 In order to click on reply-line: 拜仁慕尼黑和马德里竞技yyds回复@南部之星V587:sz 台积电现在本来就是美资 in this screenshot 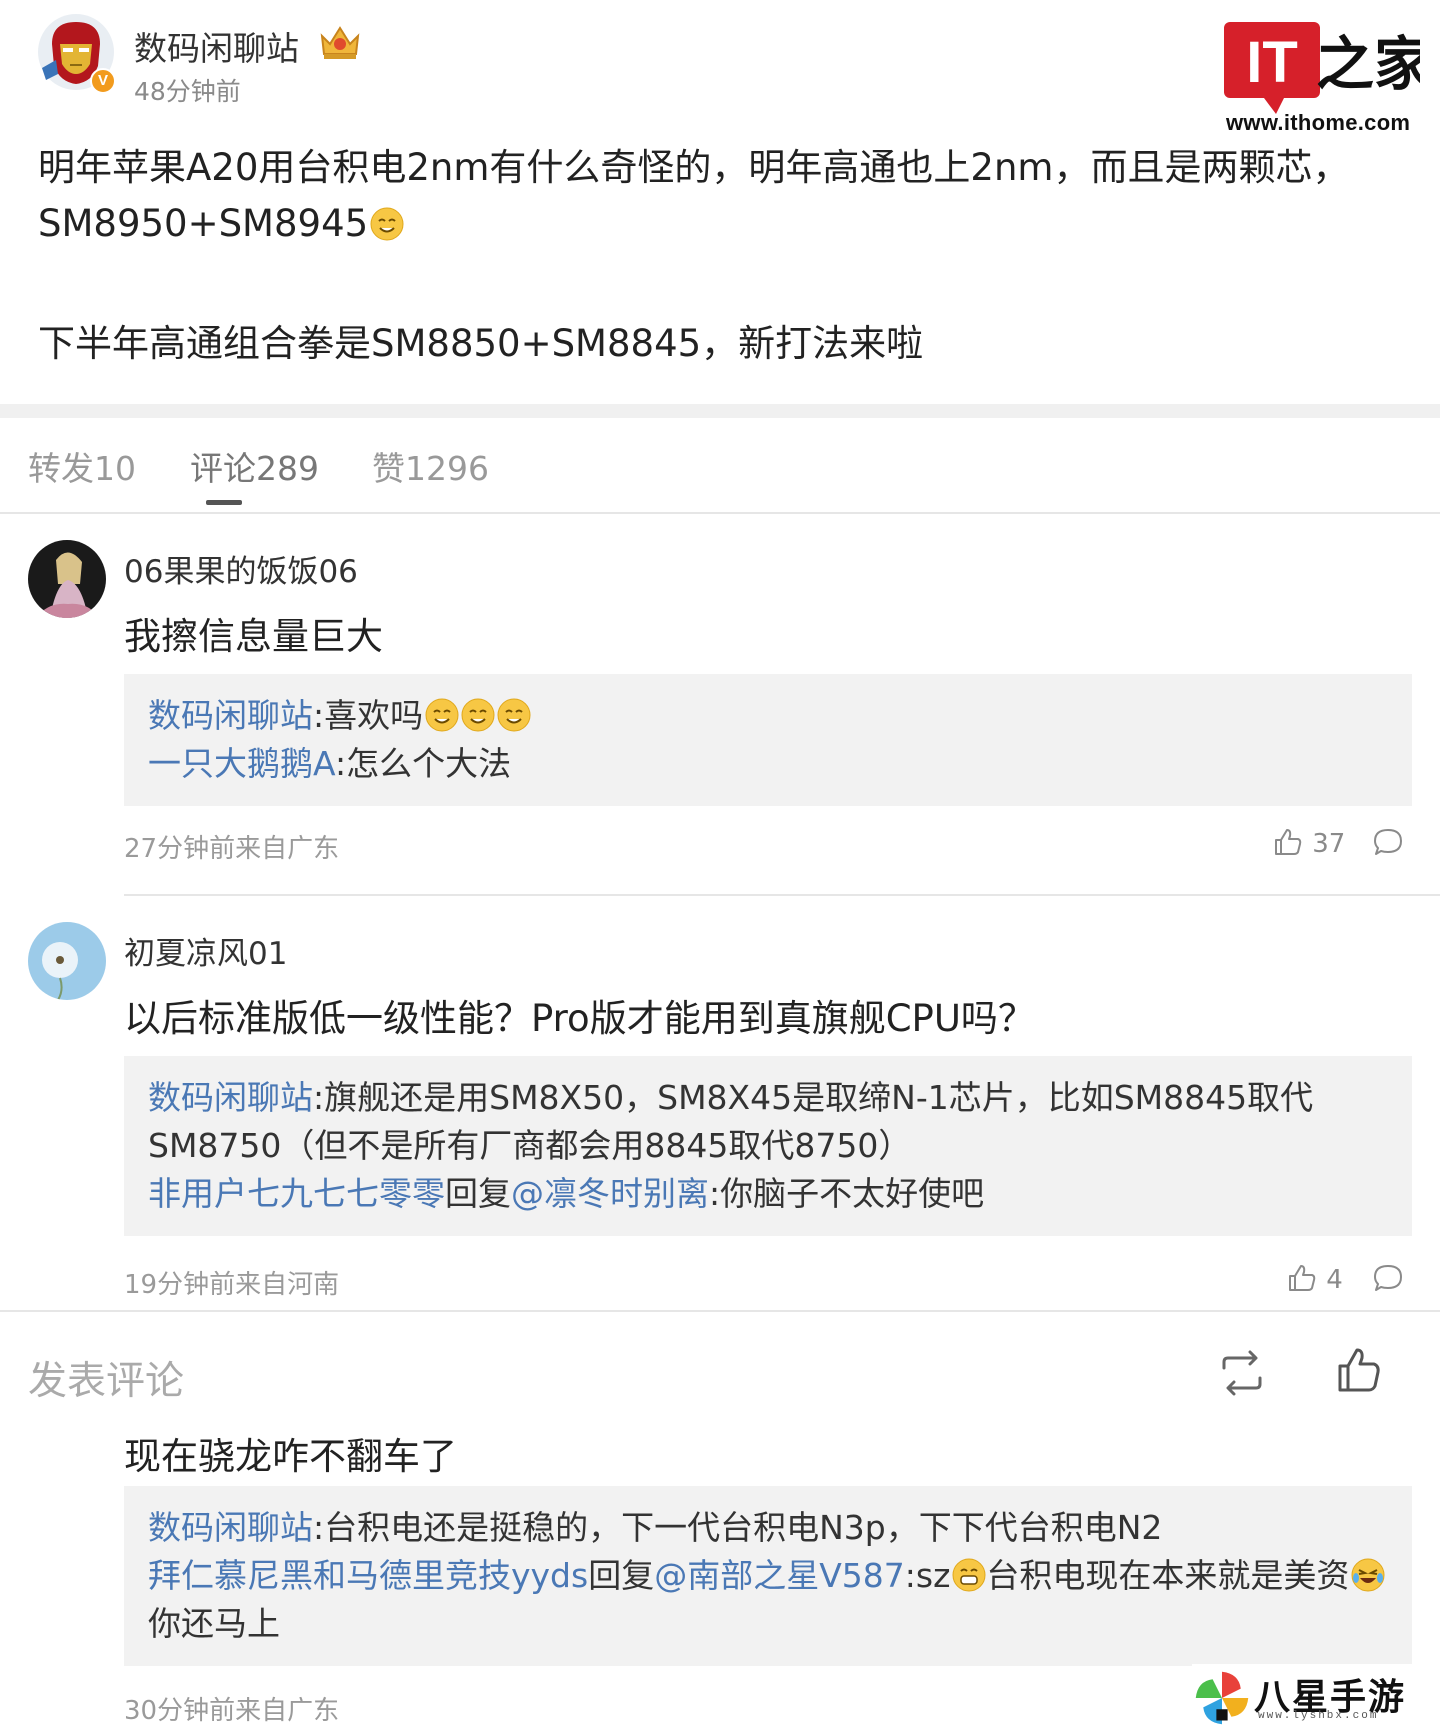, I will do `click(768, 1576)`.